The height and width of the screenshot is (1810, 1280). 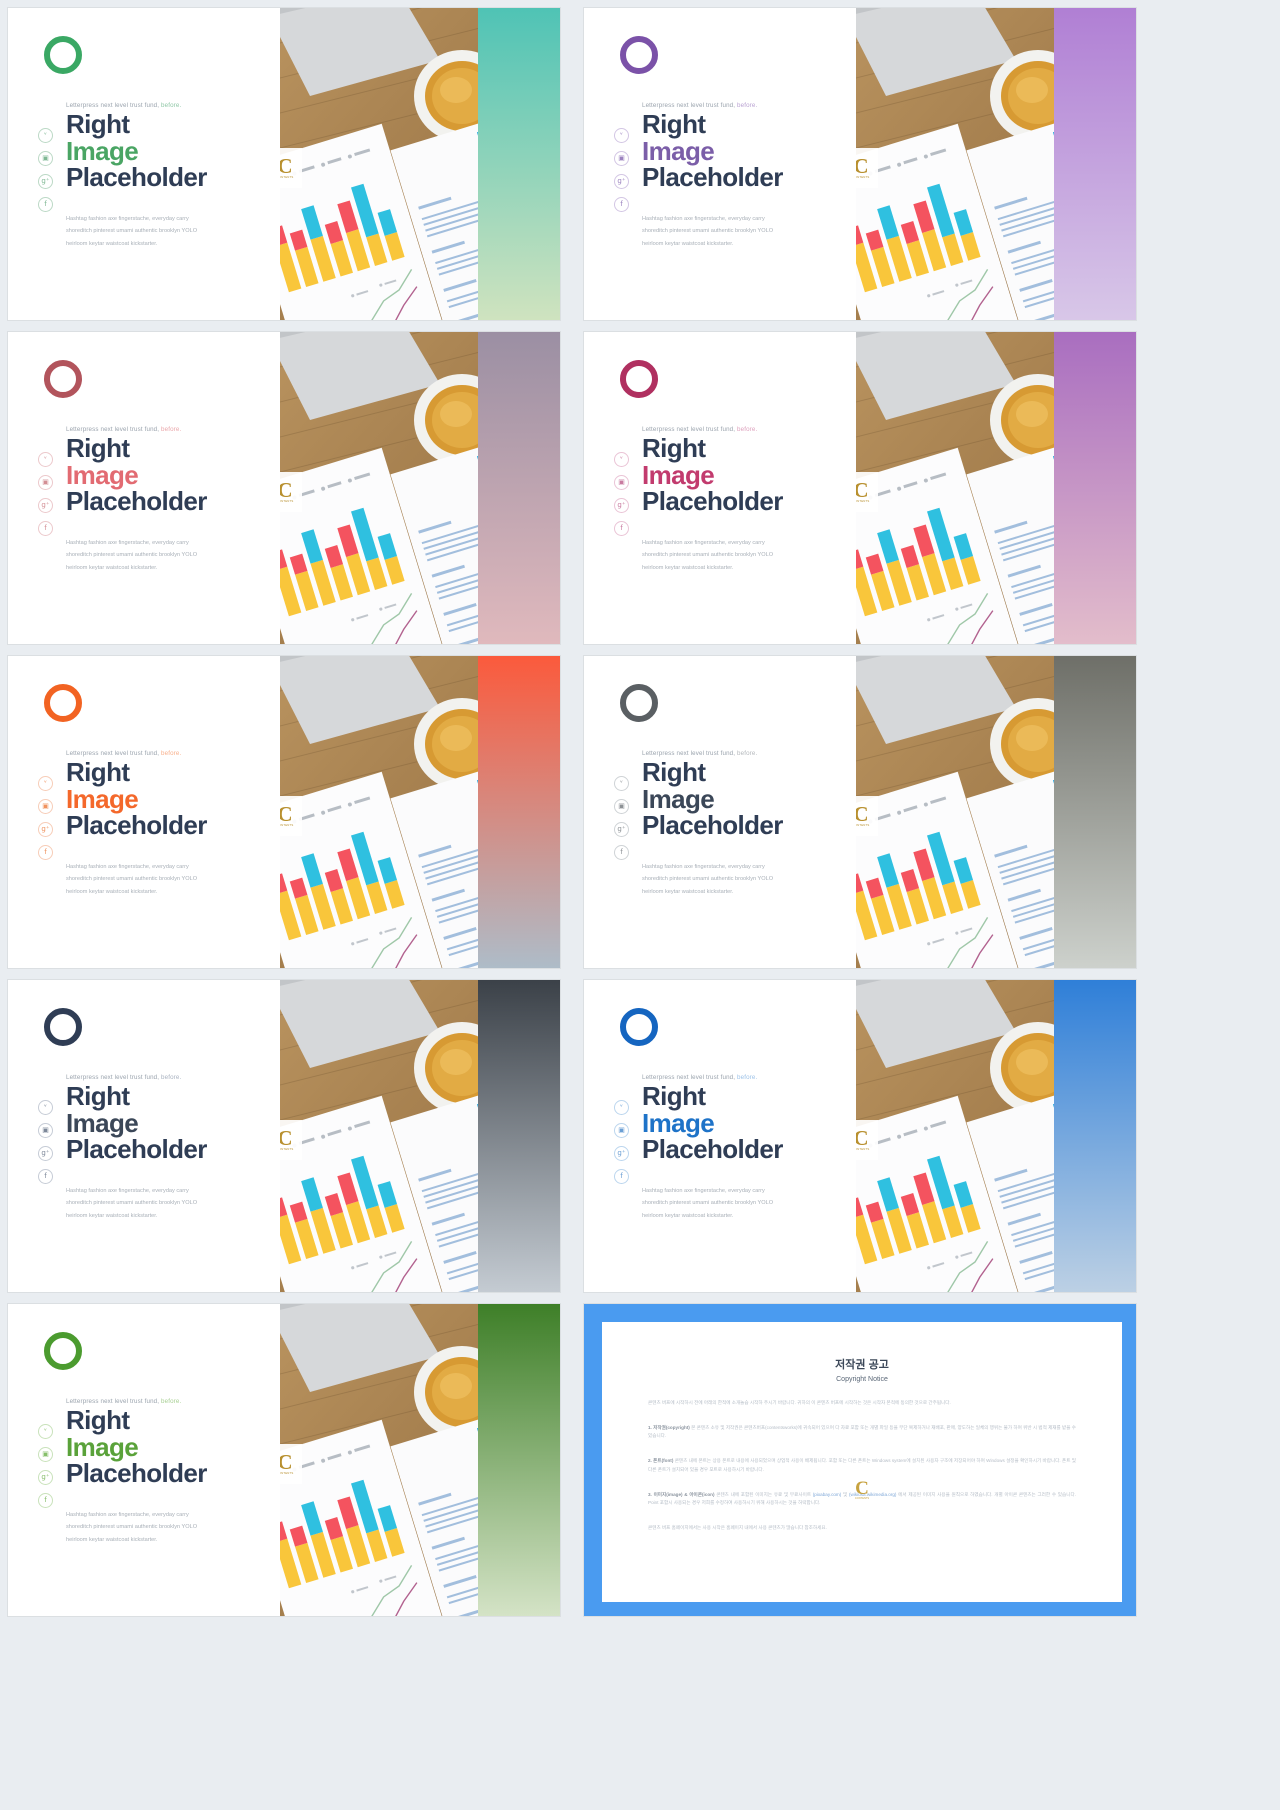 What do you see at coordinates (663, 1461) in the screenshot?
I see `section-2-heading: 폰트(font)` at bounding box center [663, 1461].